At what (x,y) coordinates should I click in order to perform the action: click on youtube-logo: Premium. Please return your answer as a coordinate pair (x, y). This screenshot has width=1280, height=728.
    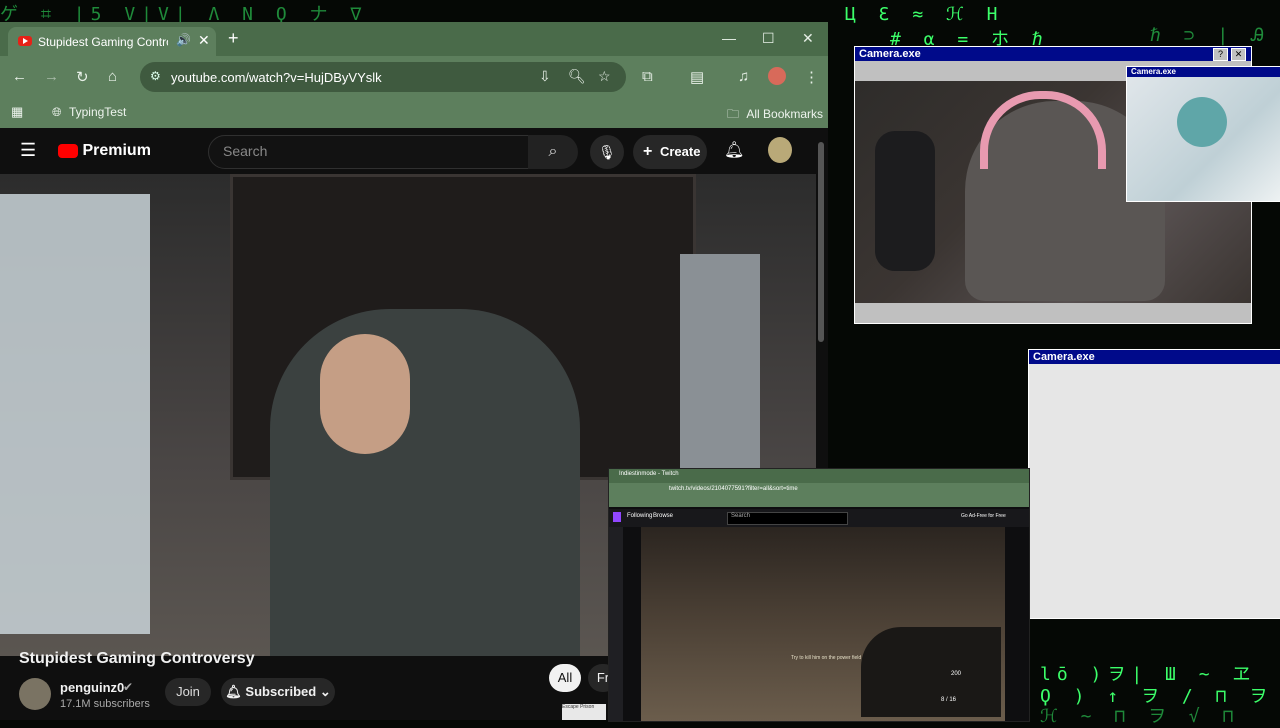
    Looking at the image, I should click on (104, 151).